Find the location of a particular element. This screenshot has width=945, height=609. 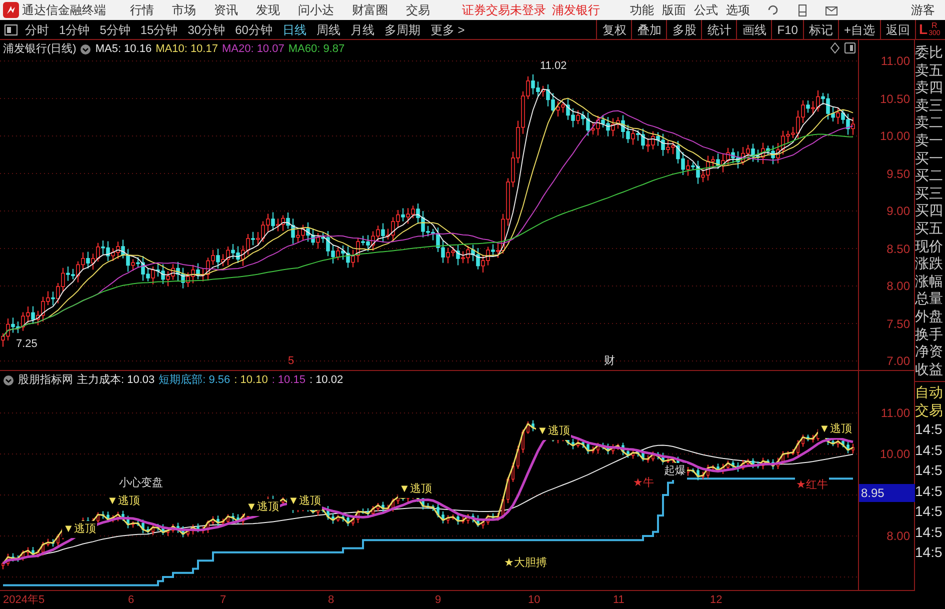

axis-label: 10.00 is located at coordinates (895, 454).